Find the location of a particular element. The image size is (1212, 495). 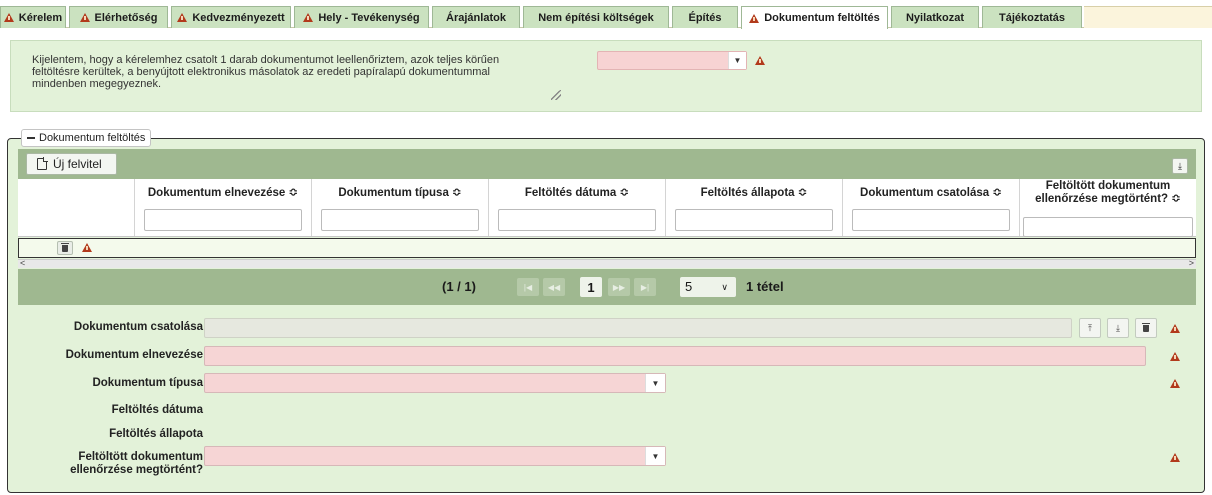

filter-checked-input is located at coordinates (1108, 227).